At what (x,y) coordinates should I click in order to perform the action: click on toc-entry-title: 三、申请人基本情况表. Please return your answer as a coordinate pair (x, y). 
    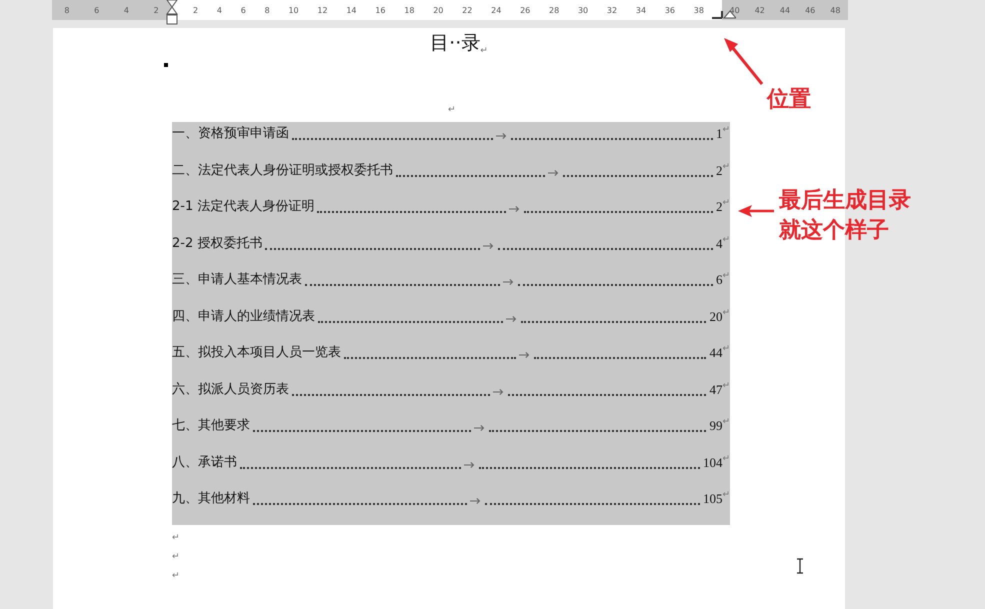
    Looking at the image, I should click on (237, 280).